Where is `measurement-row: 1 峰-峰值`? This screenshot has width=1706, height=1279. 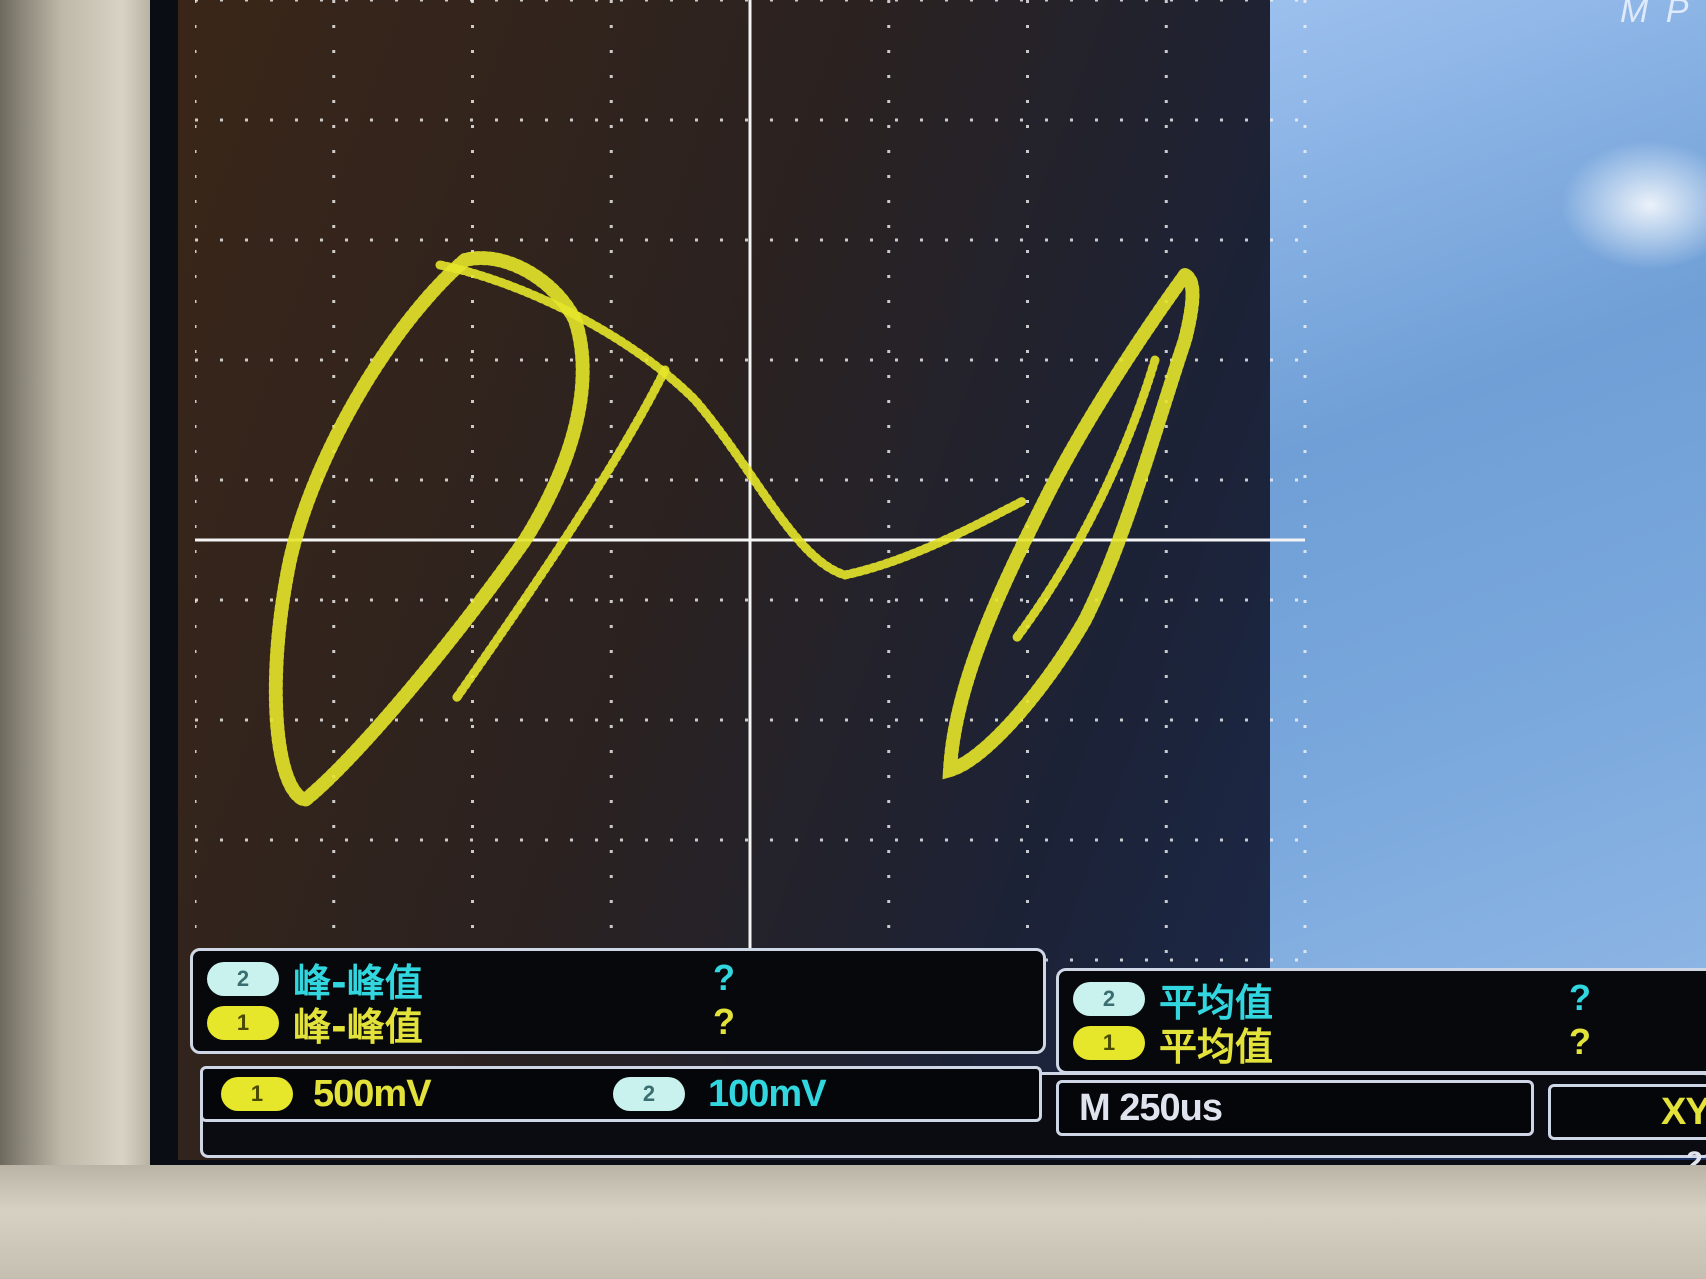
measurement-row: 1 峰-峰值 is located at coordinates (315, 1025).